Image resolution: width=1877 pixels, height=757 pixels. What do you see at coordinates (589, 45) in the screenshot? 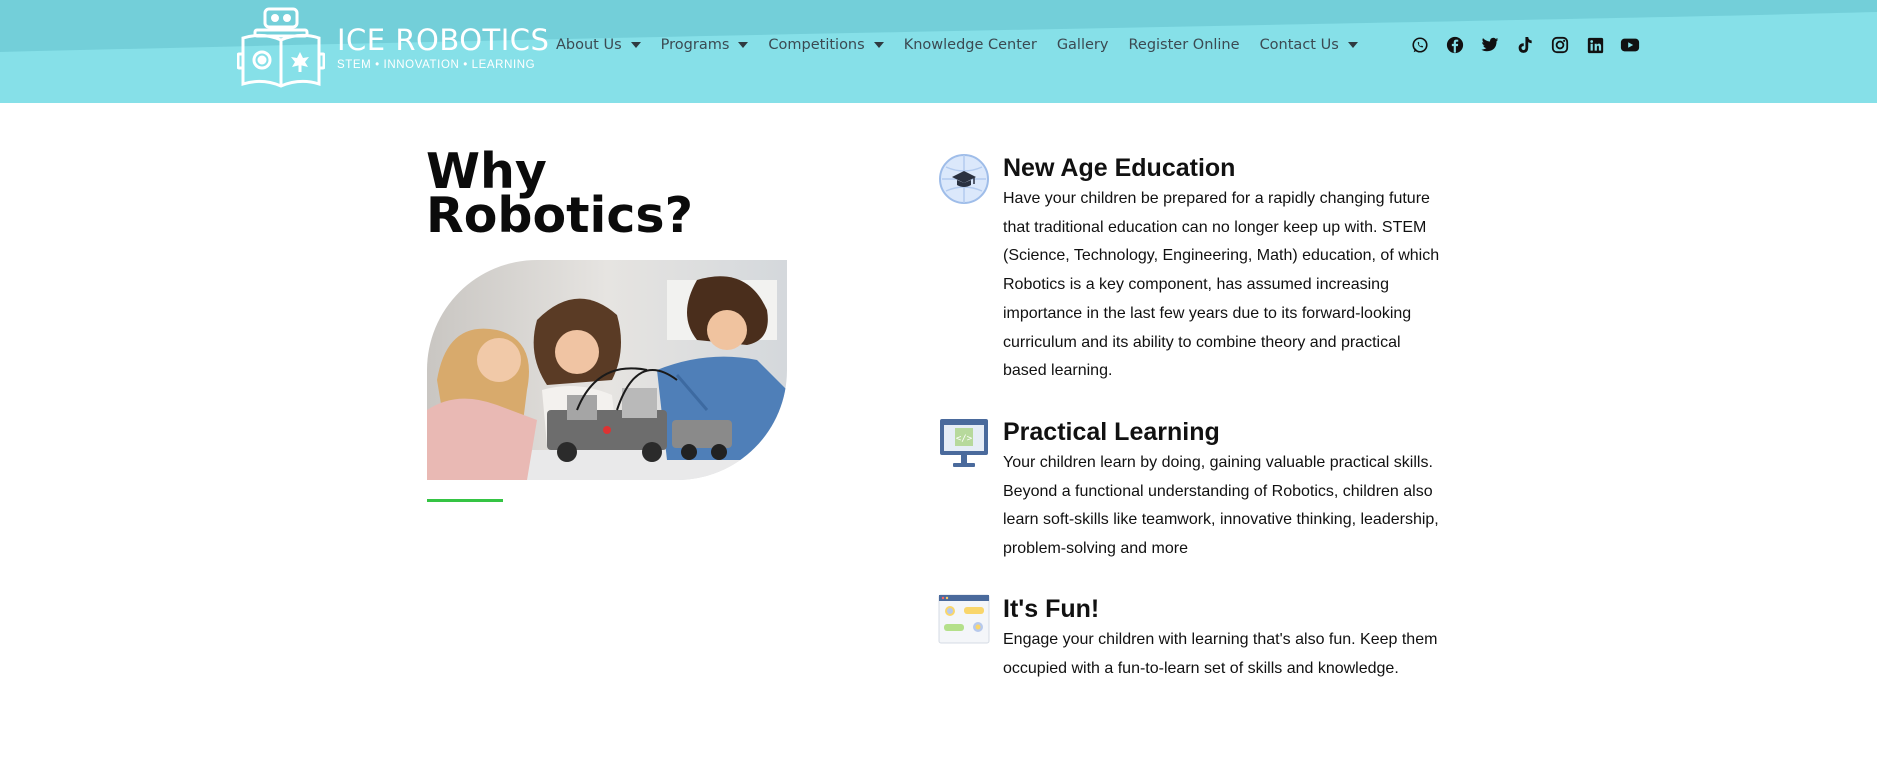
I see `nav-item-label: About Us` at bounding box center [589, 45].